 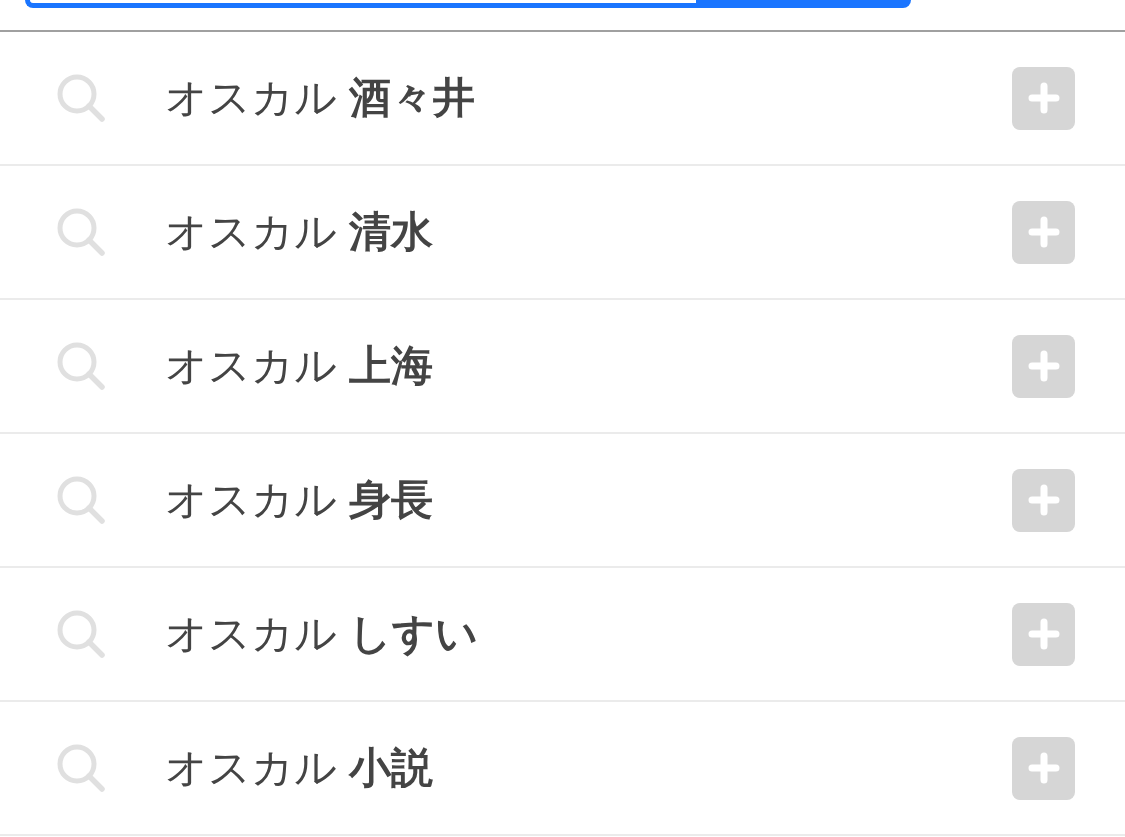 What do you see at coordinates (299, 232) in the screenshot?
I see `suggestion-text: オスカル 清水` at bounding box center [299, 232].